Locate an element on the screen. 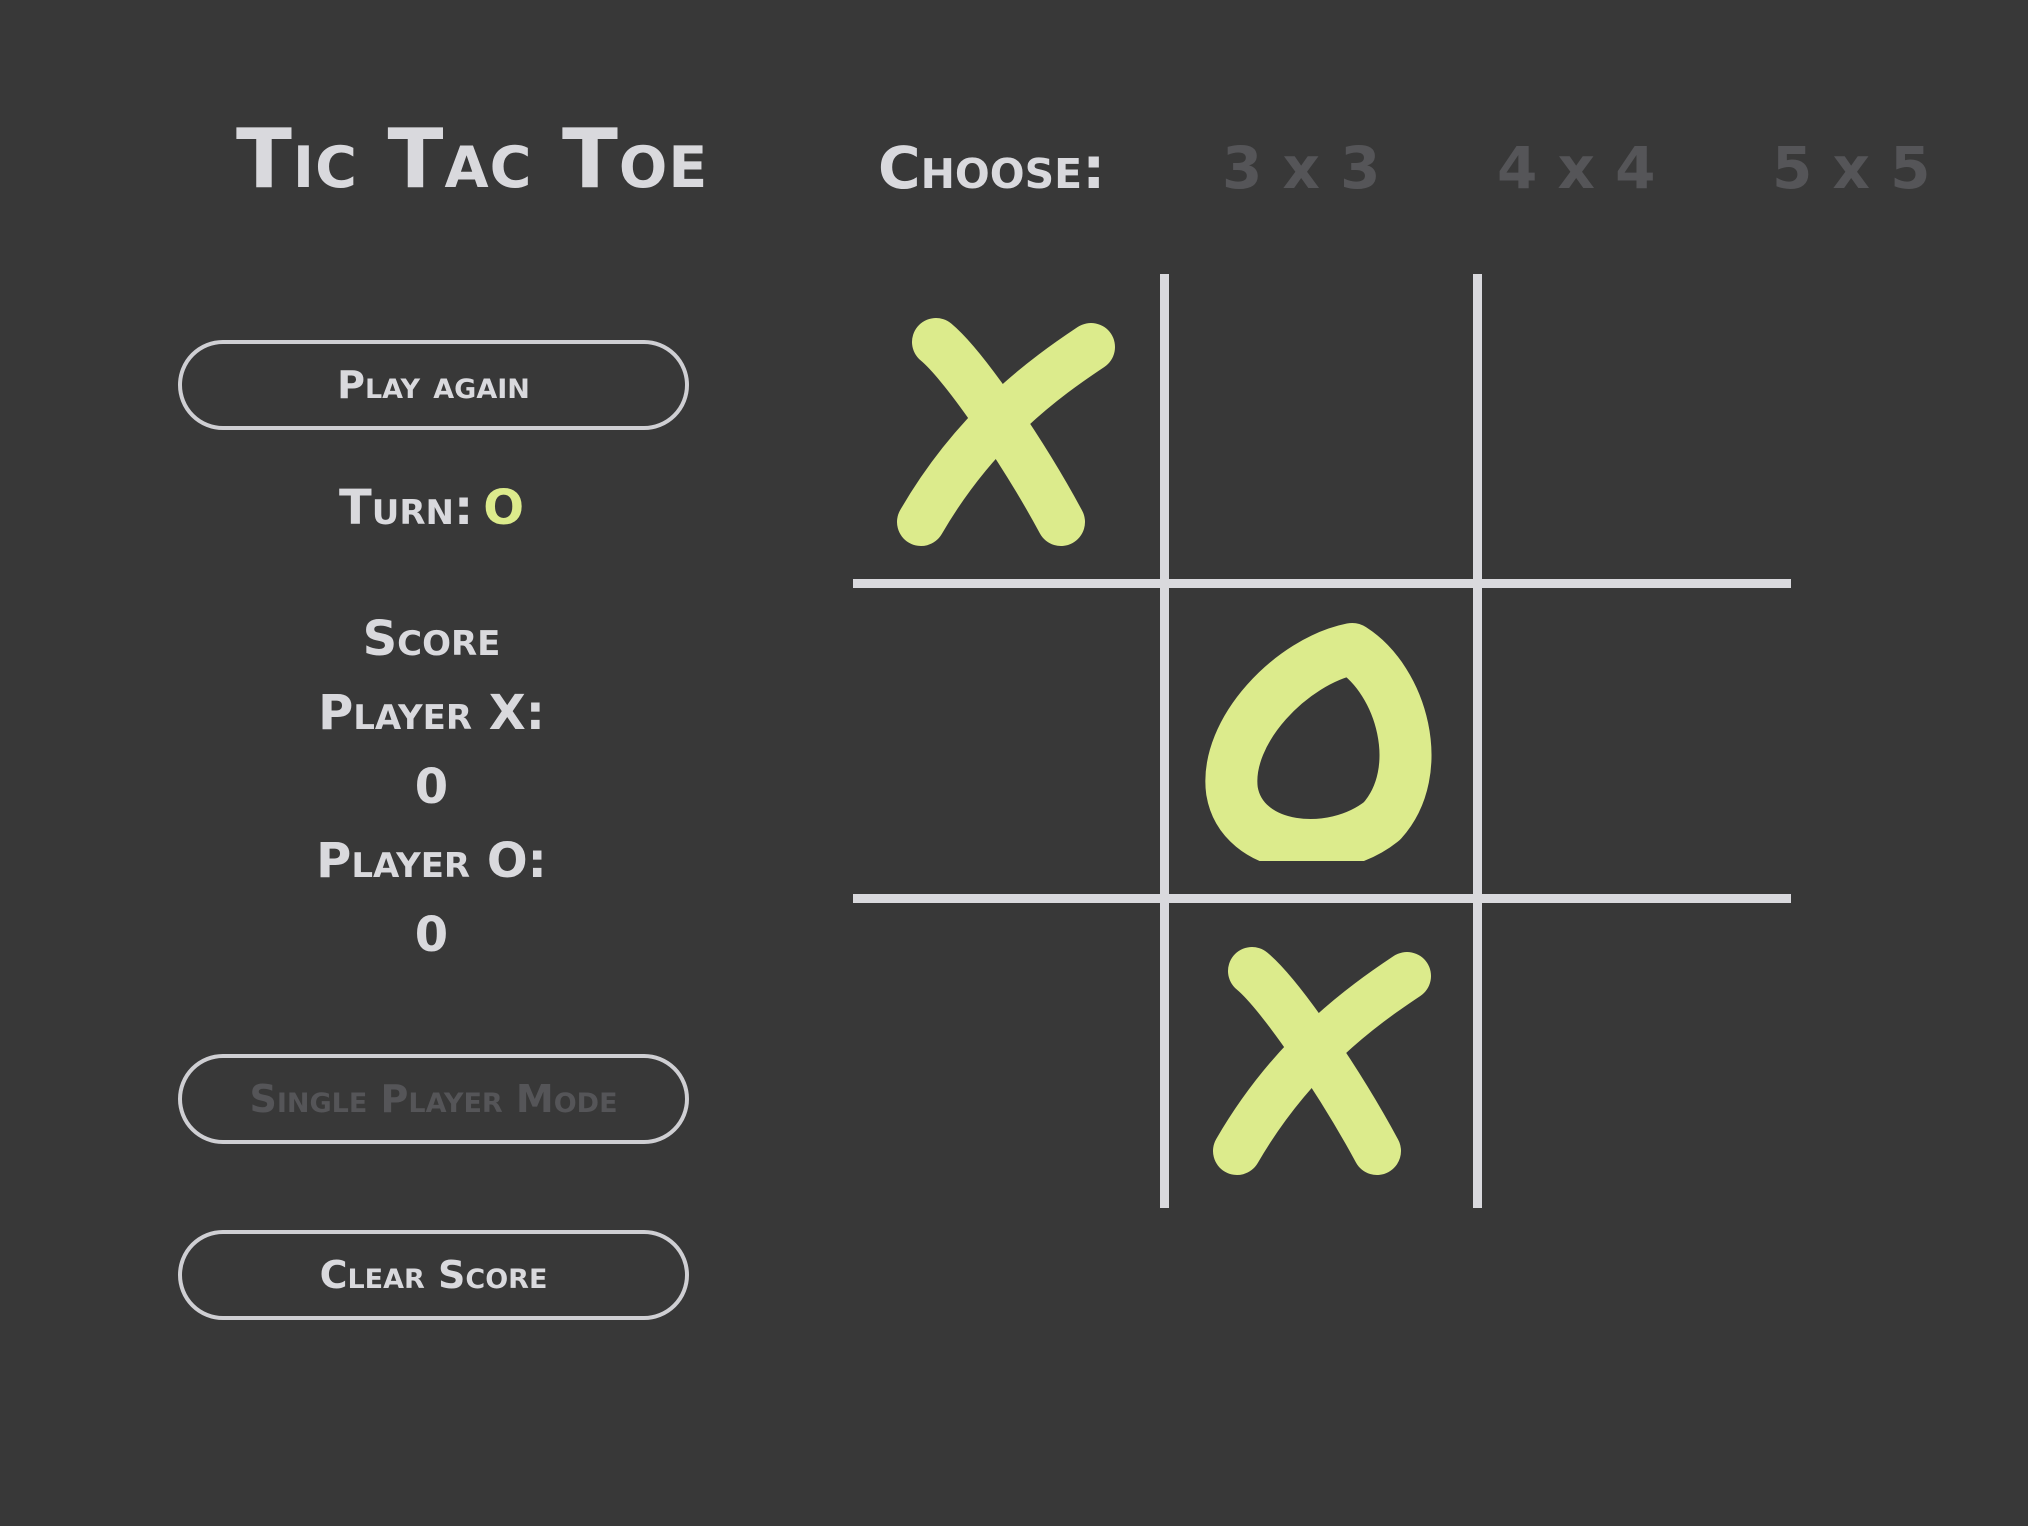 Image resolution: width=2028 pixels, height=1526 pixels. player-x-label: Player X: is located at coordinates (431, 713).